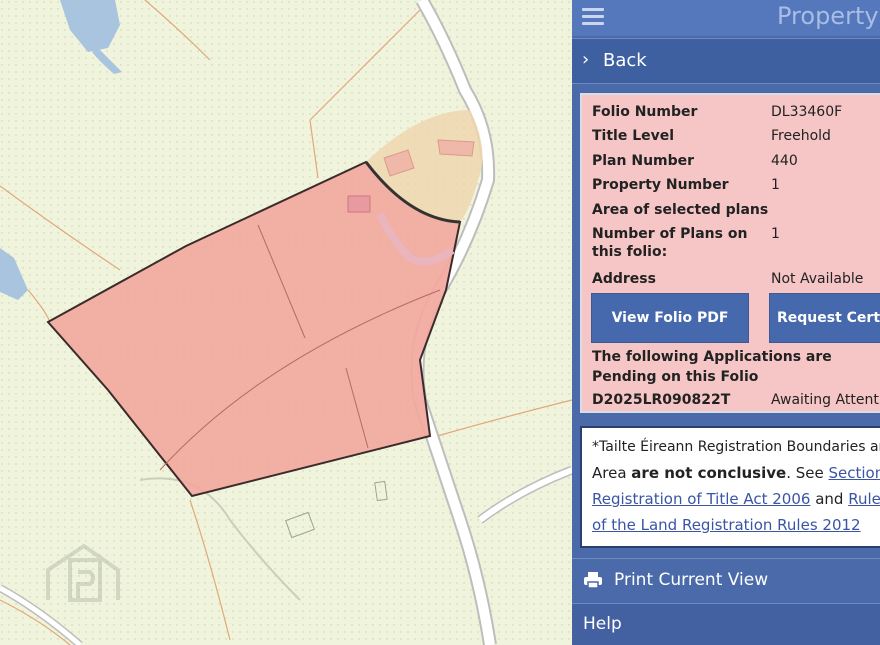 This screenshot has height=645, width=880. I want to click on back-label: Back, so click(625, 60).